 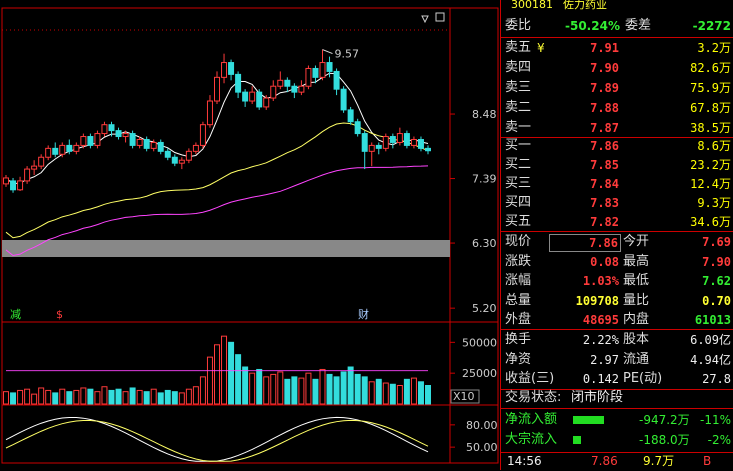 What do you see at coordinates (518, 183) in the screenshot?
I see `bid-label: 买三` at bounding box center [518, 183].